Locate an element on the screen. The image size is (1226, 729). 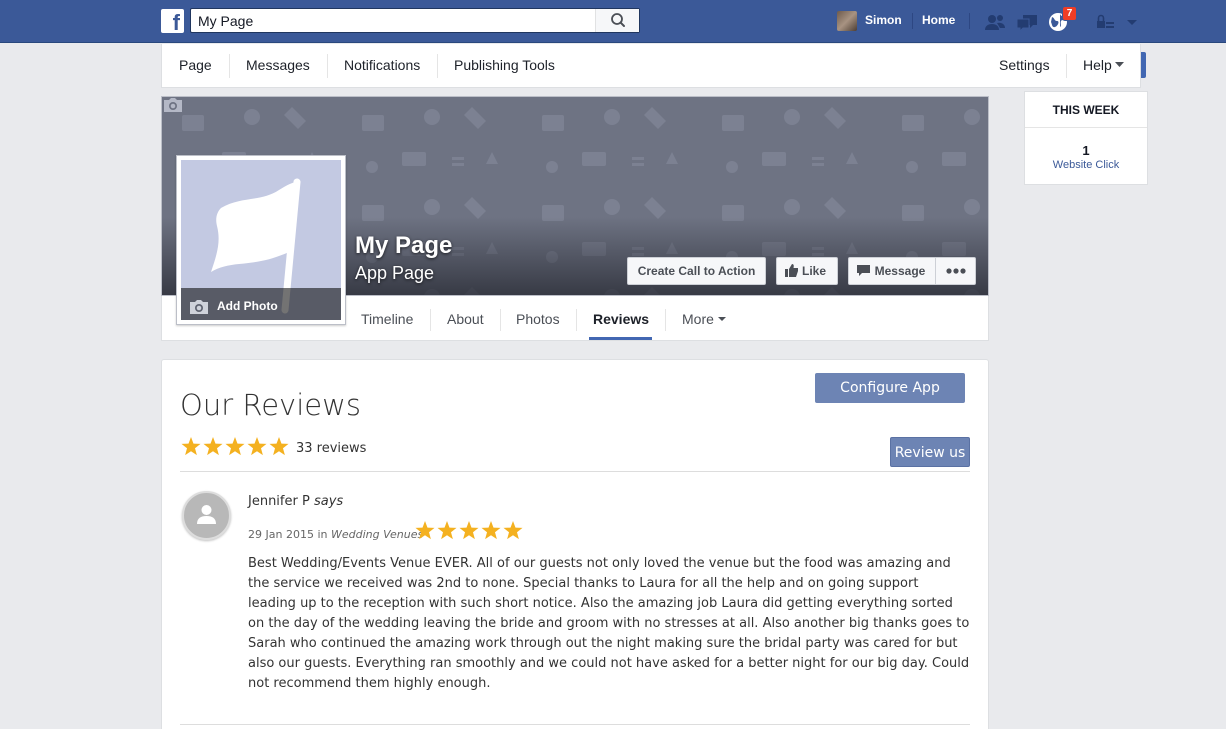
review-date: 29 Jan 2015 is located at coordinates (281, 534).